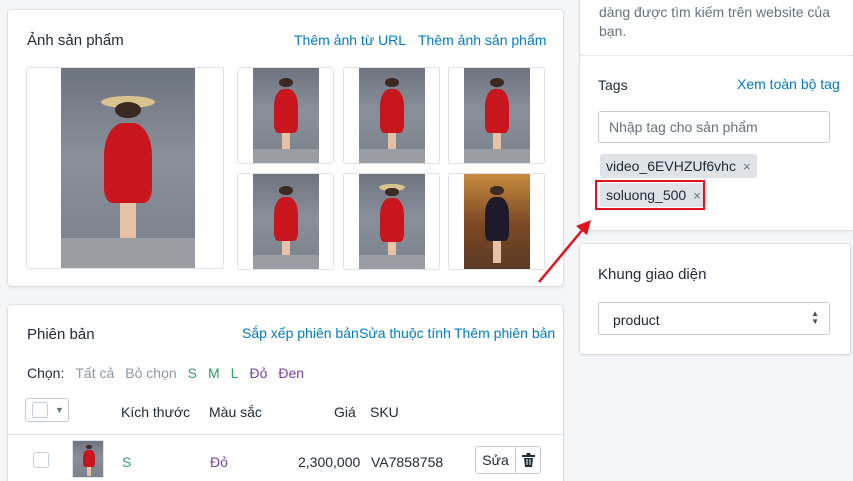 This screenshot has height=481, width=853. Describe the element at coordinates (407, 462) in the screenshot. I see `variant-sku: VA7858758` at that location.